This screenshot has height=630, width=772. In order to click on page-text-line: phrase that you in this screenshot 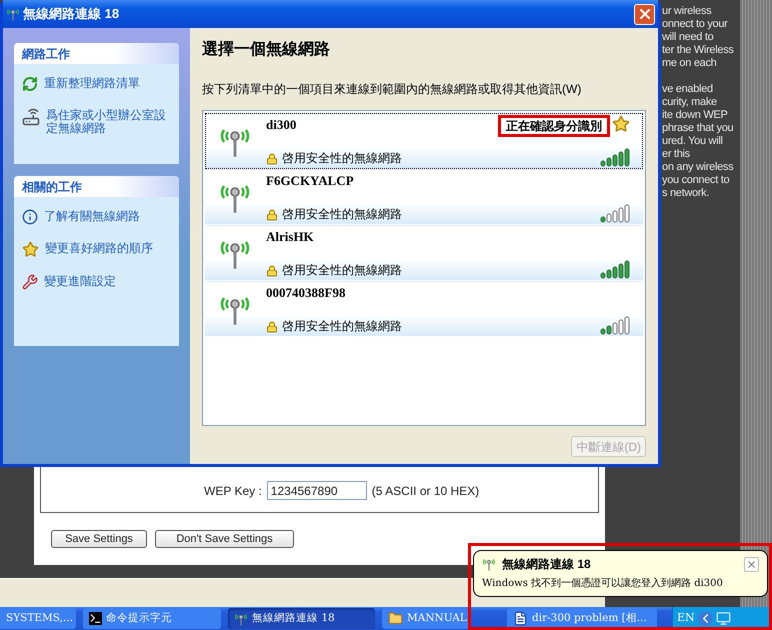, I will do `click(698, 128)`.